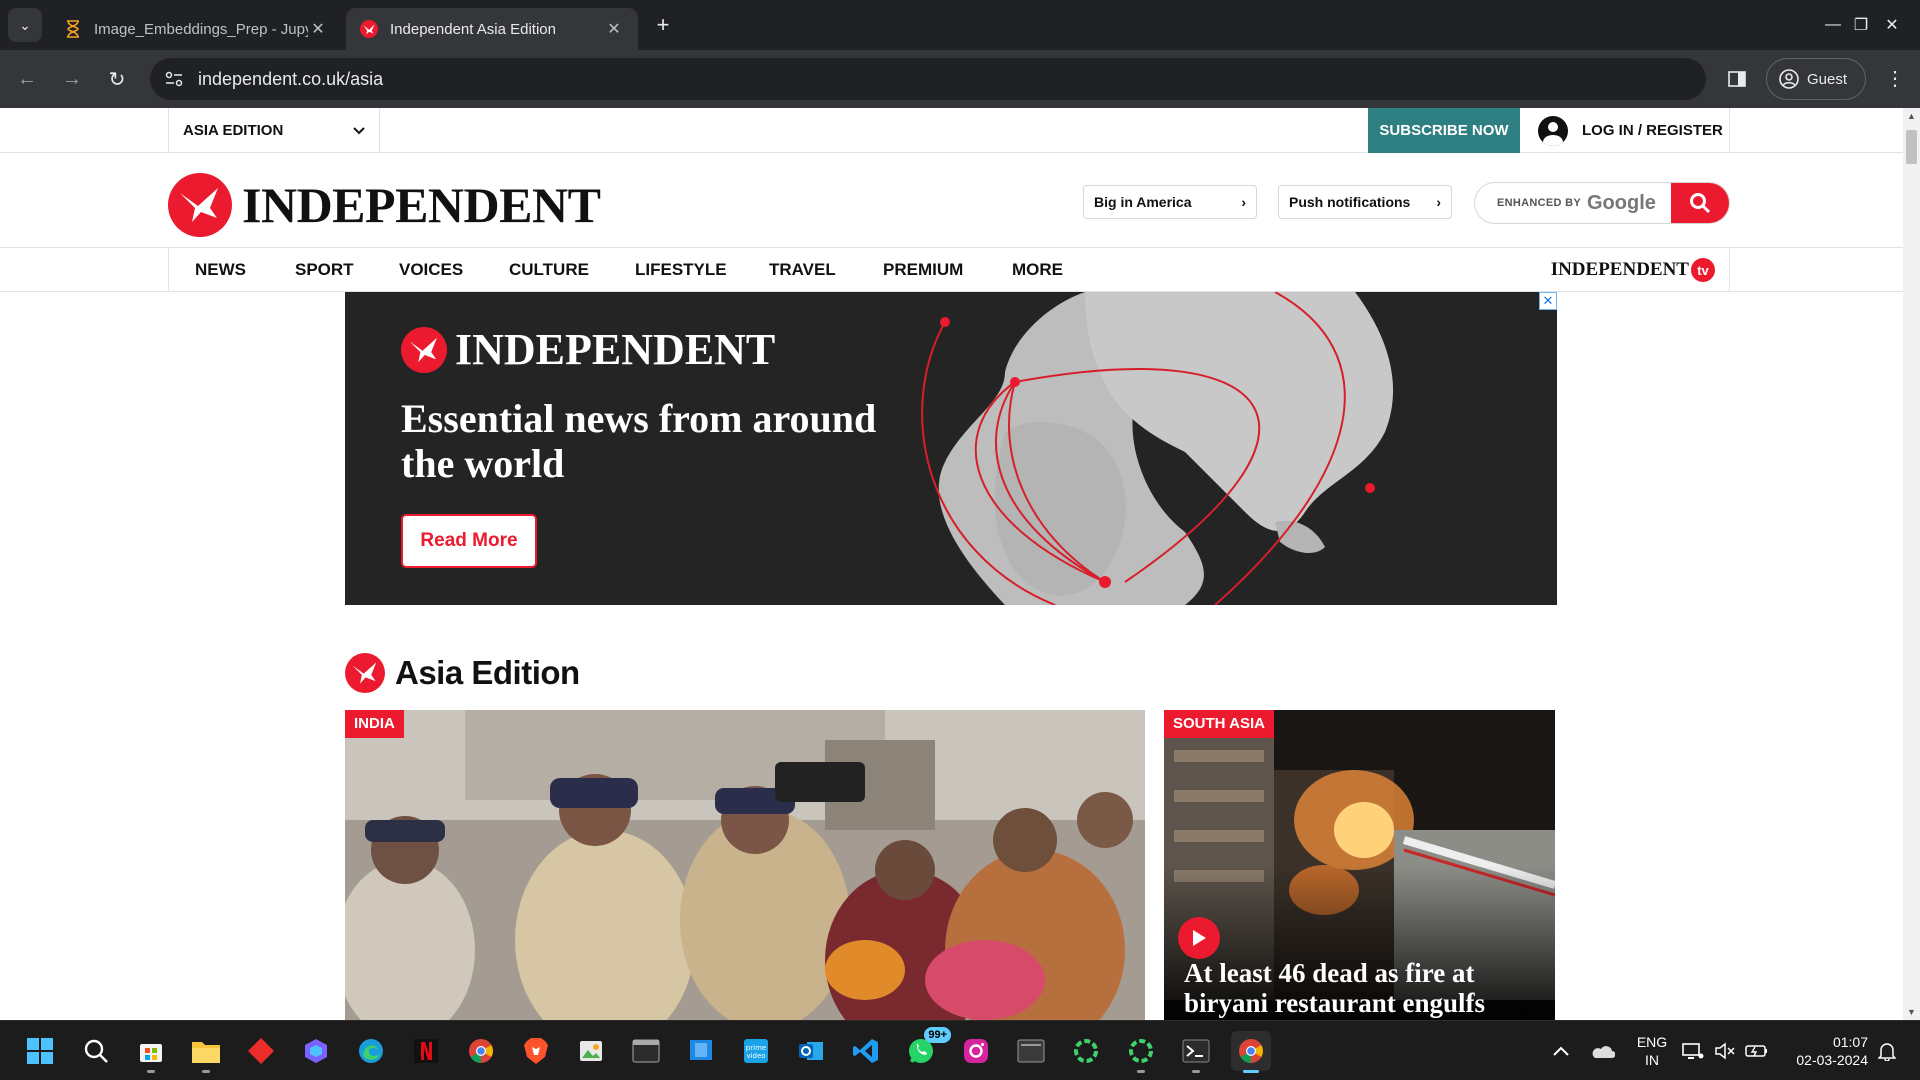 This screenshot has height=1080, width=1920. Describe the element at coordinates (1825, 1051) in the screenshot. I see `system-clock: 01:07 02-03-2024` at that location.